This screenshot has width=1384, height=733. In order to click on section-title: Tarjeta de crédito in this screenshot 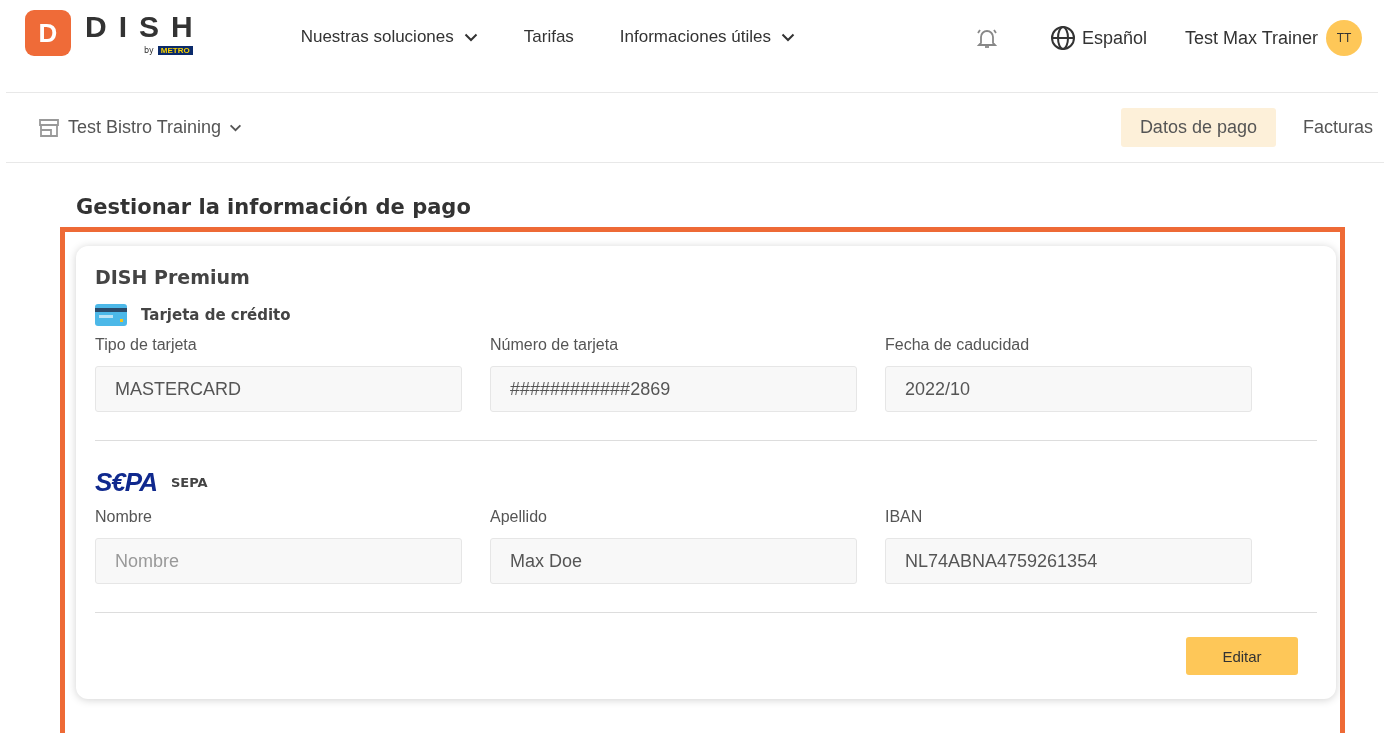, I will do `click(216, 315)`.